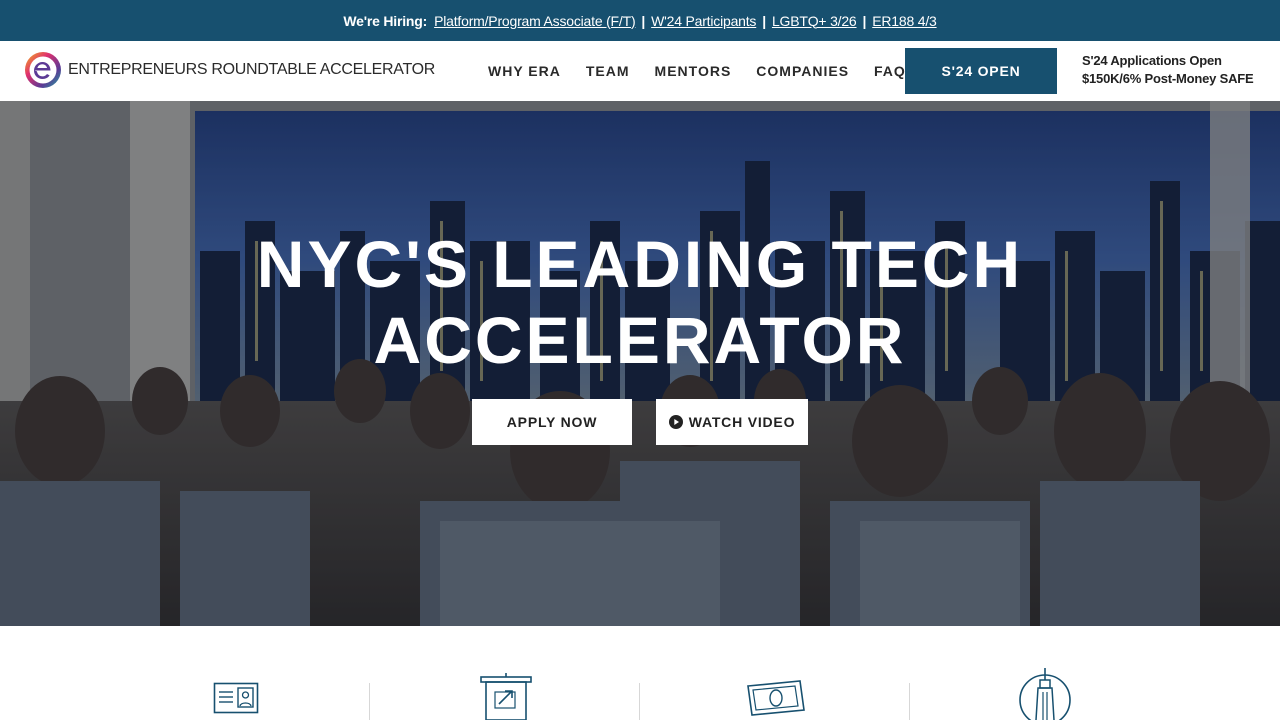 The width and height of the screenshot is (1280, 720). What do you see at coordinates (640, 422) in the screenshot?
I see `hero-buttons: APPLY NOW WATCH VIDEO` at bounding box center [640, 422].